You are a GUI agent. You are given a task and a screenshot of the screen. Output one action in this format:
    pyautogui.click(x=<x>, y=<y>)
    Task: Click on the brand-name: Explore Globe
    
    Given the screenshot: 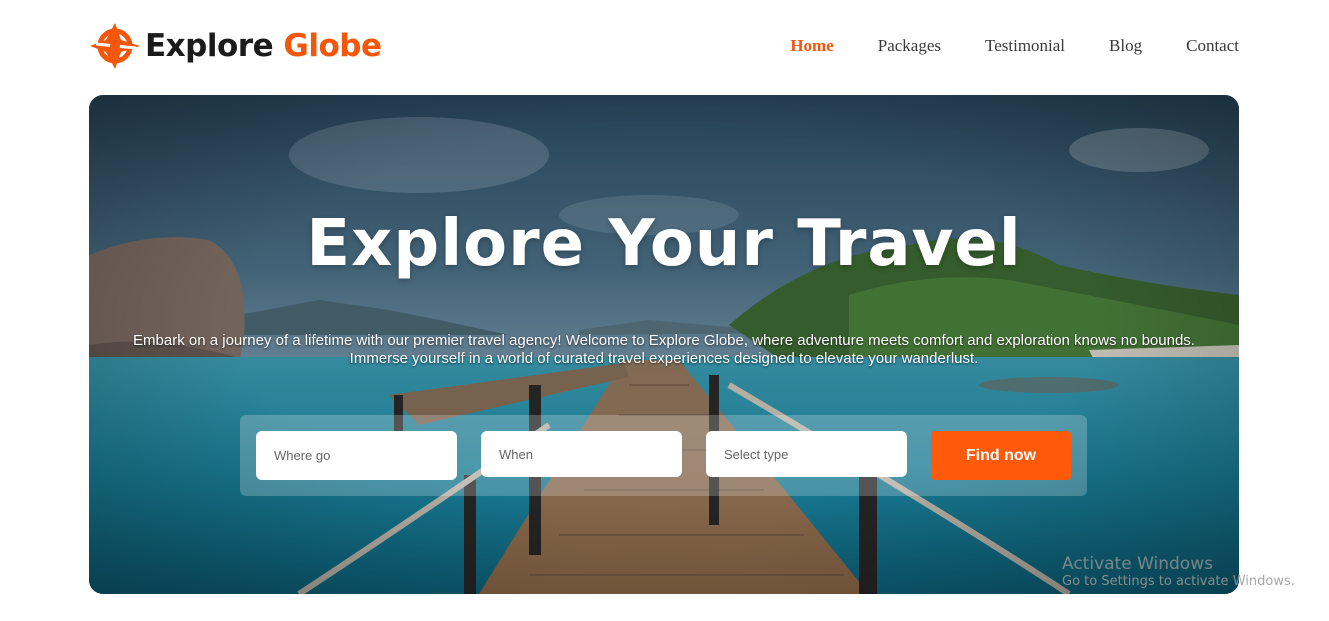 What is the action you would take?
    pyautogui.click(x=263, y=46)
    